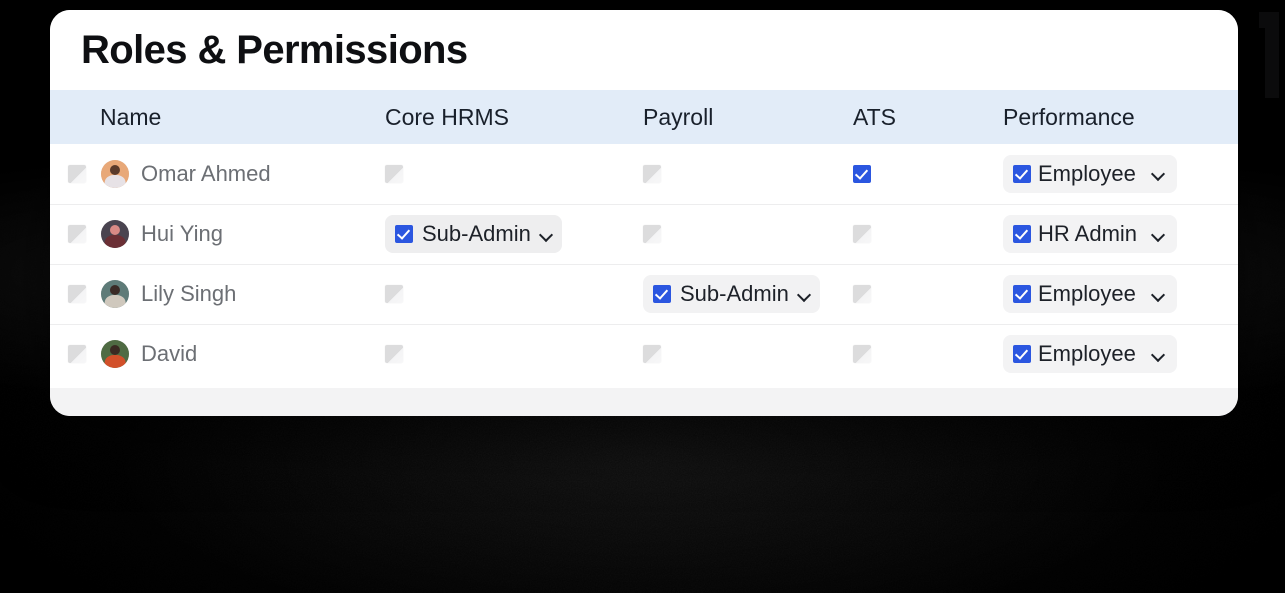 The image size is (1285, 593). I want to click on role-dropdown-label: HR Admin, so click(1088, 233).